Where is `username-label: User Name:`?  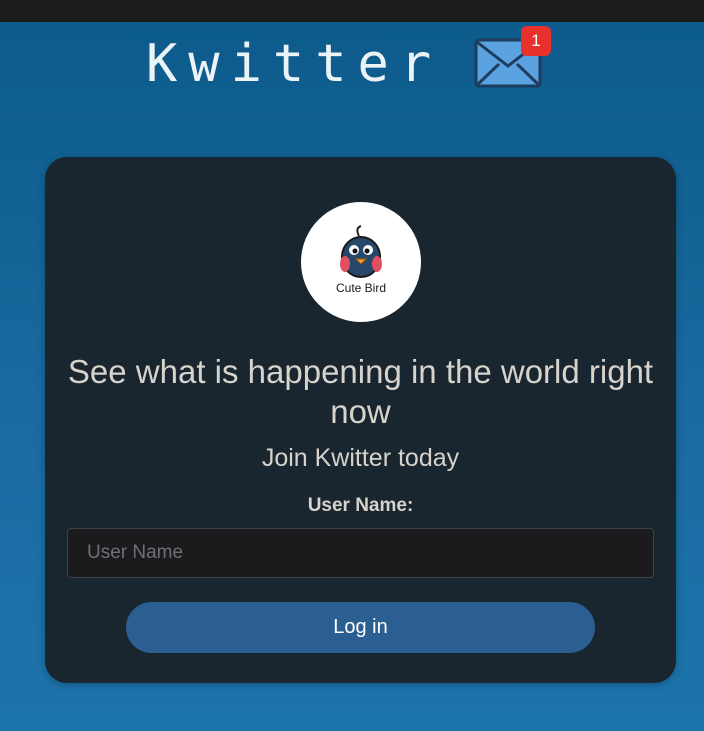 username-label: User Name: is located at coordinates (360, 505).